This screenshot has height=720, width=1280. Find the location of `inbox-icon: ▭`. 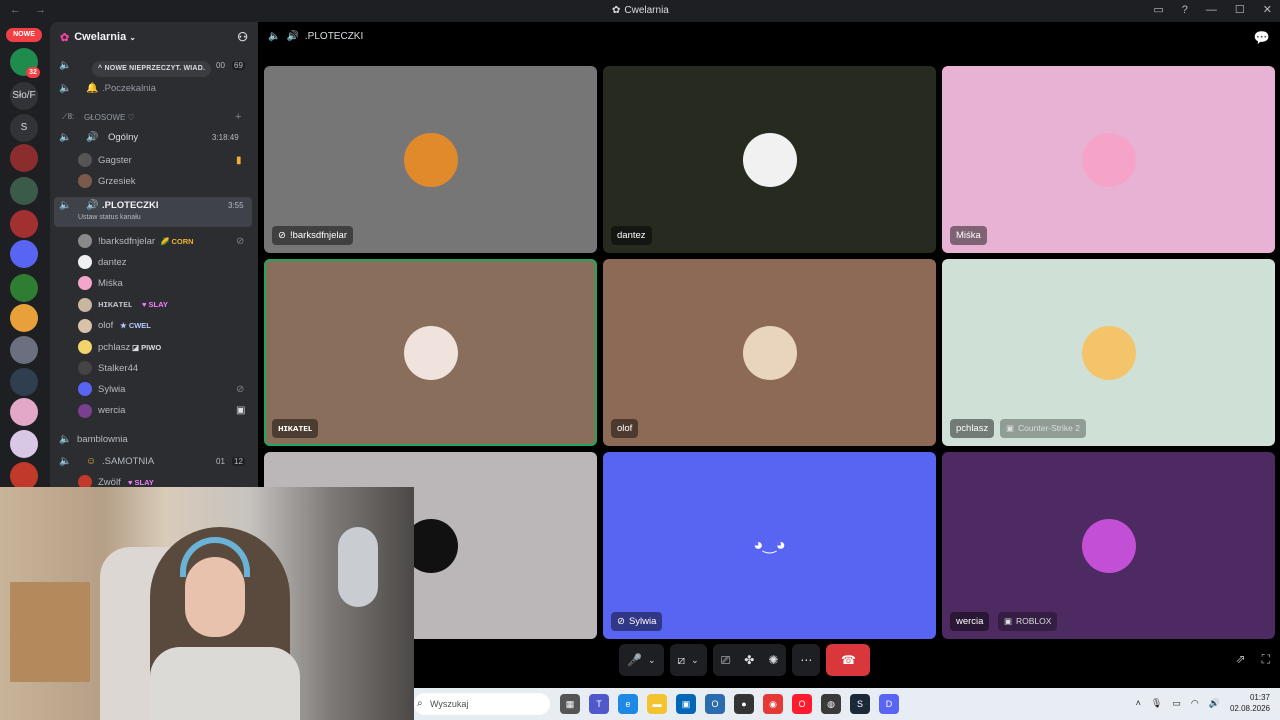

inbox-icon: ▭ is located at coordinates (1158, 9).